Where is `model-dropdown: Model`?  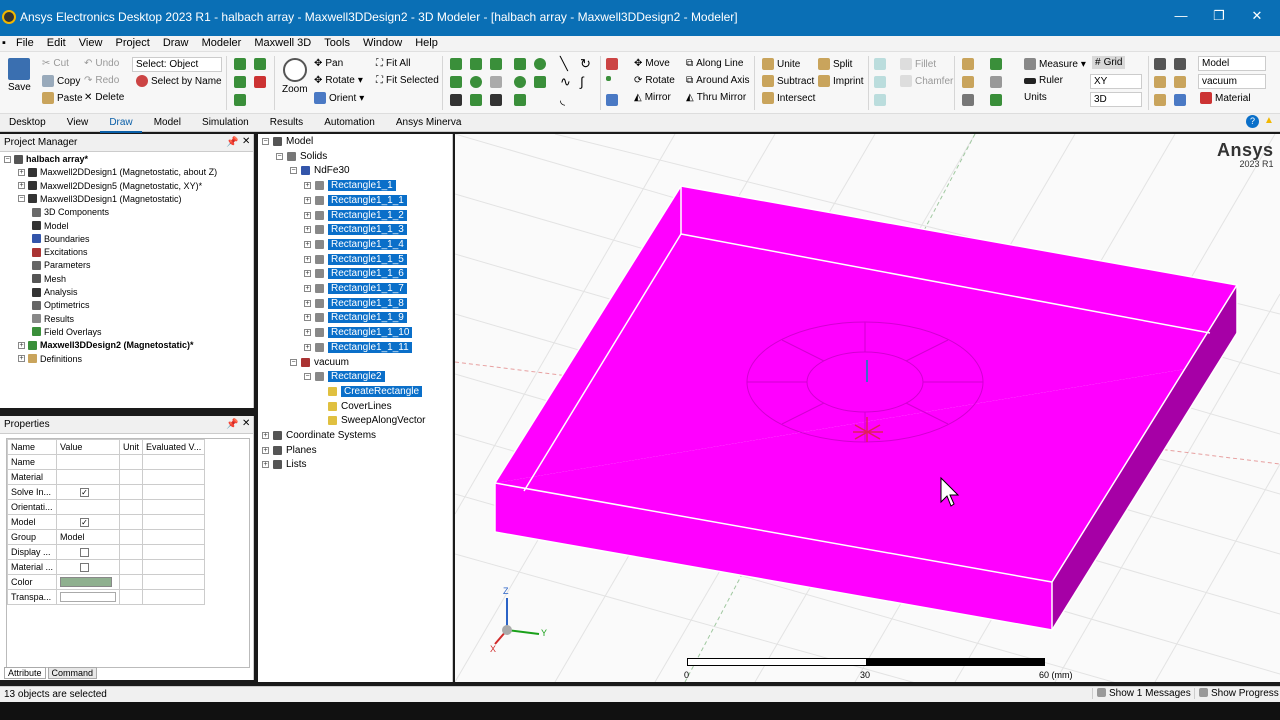
model-dropdown: Model is located at coordinates (1232, 63).